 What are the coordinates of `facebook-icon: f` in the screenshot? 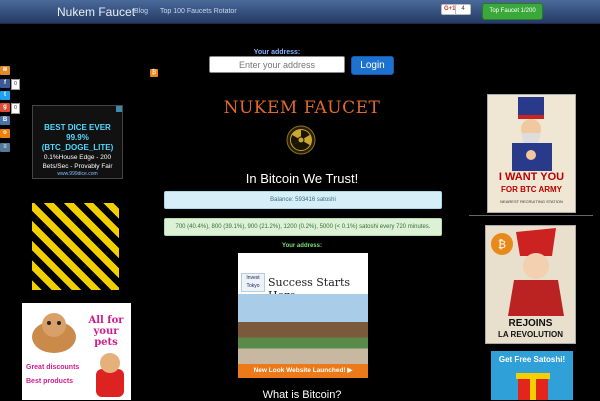 It's located at (5, 83).